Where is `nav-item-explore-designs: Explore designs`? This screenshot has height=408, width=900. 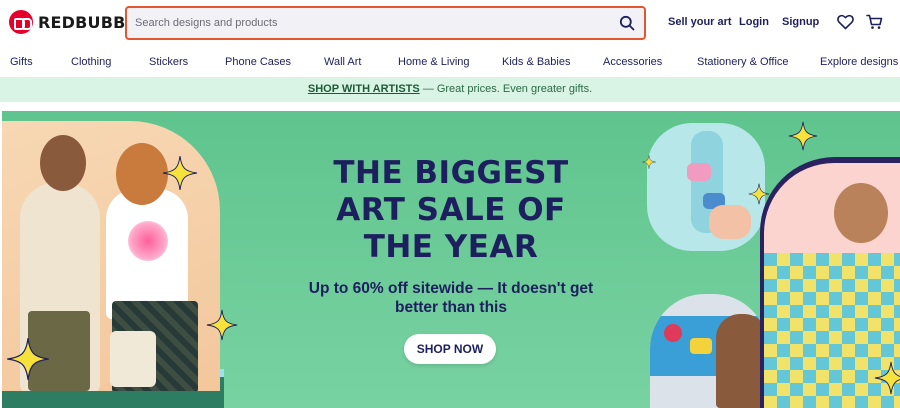 nav-item-explore-designs: Explore designs is located at coordinates (859, 62).